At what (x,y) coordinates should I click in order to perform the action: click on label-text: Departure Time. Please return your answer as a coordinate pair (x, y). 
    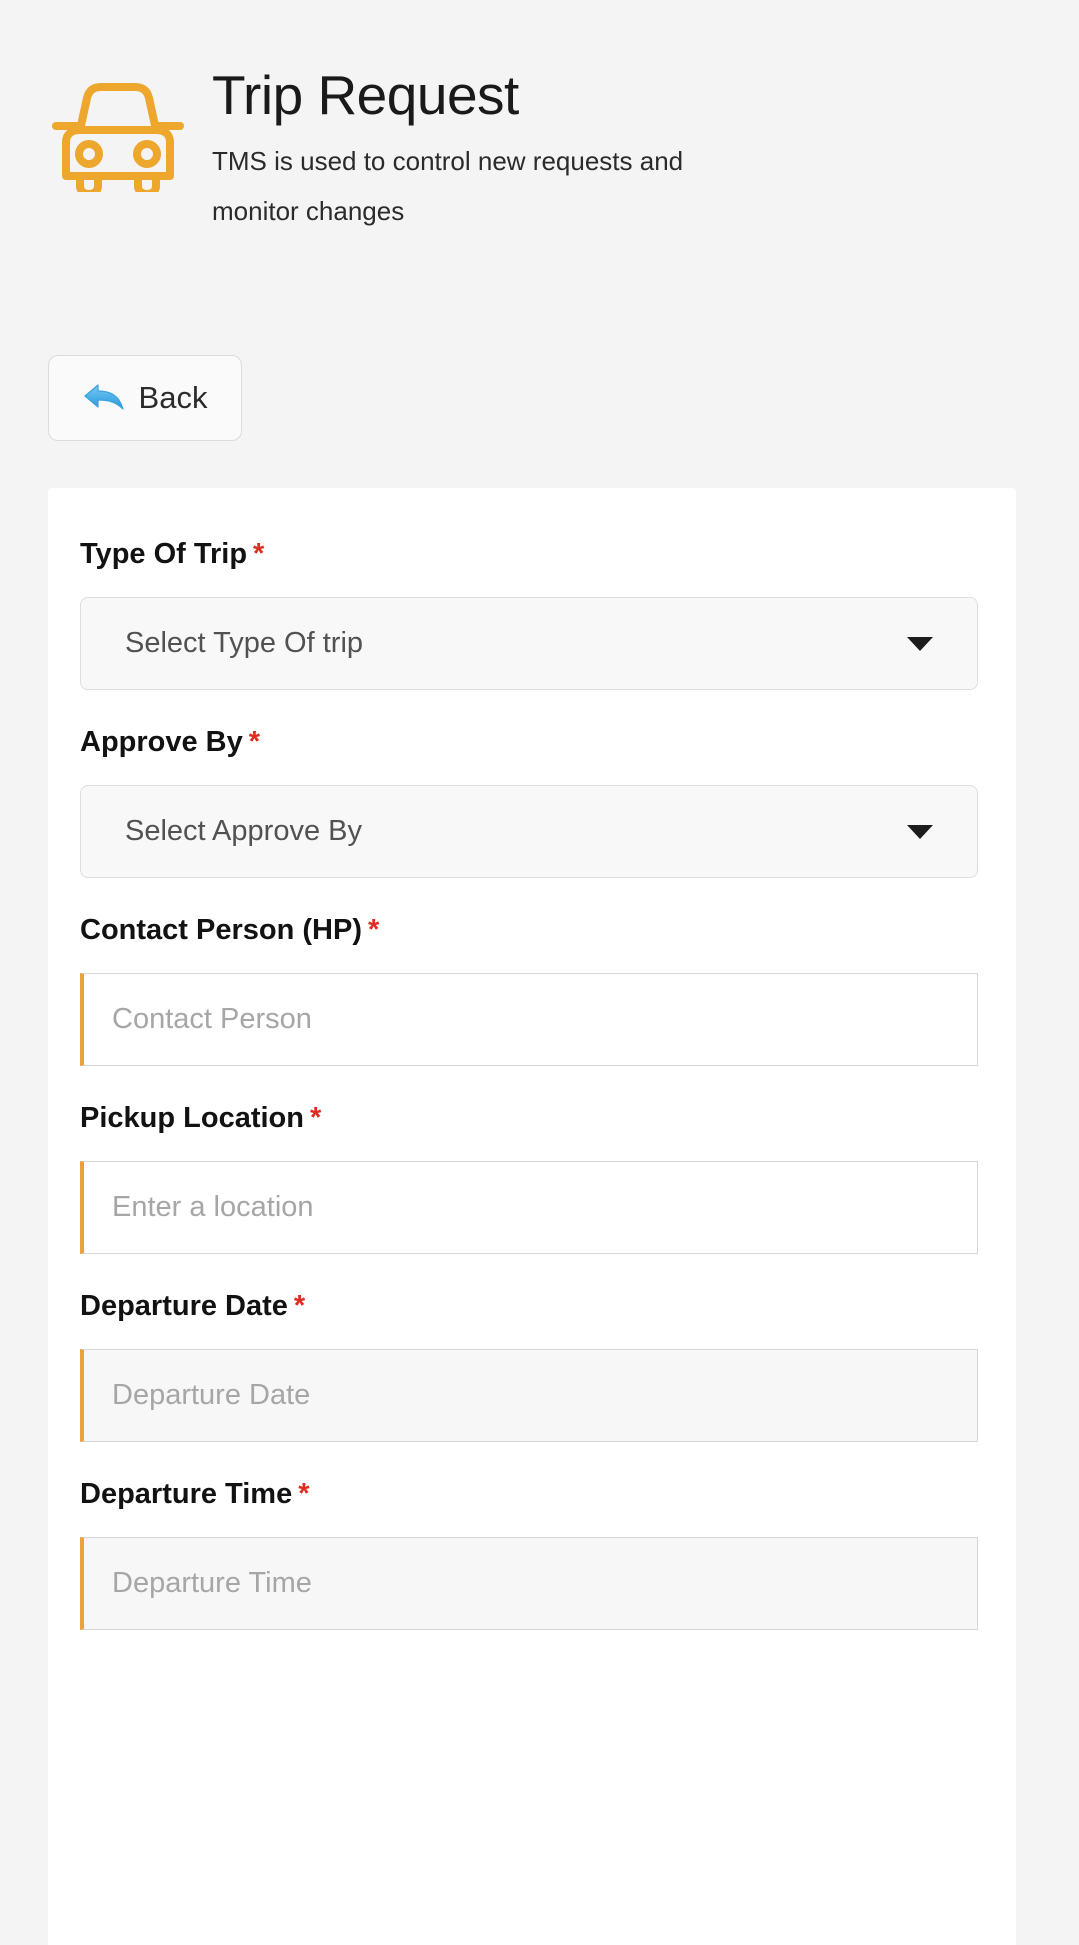
    Looking at the image, I should click on (186, 1494).